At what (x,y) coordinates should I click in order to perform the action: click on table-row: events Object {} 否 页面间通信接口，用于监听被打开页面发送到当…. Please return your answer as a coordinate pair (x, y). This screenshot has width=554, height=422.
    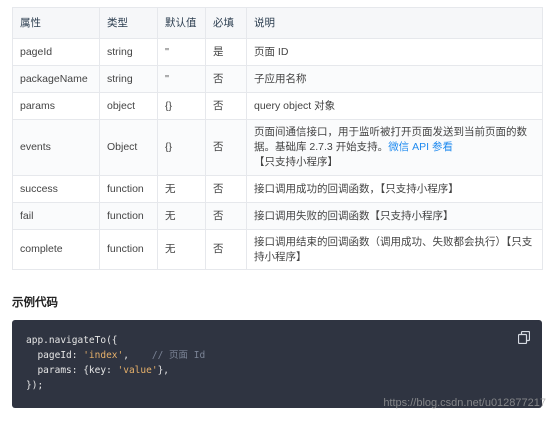
    Looking at the image, I should click on (277, 147).